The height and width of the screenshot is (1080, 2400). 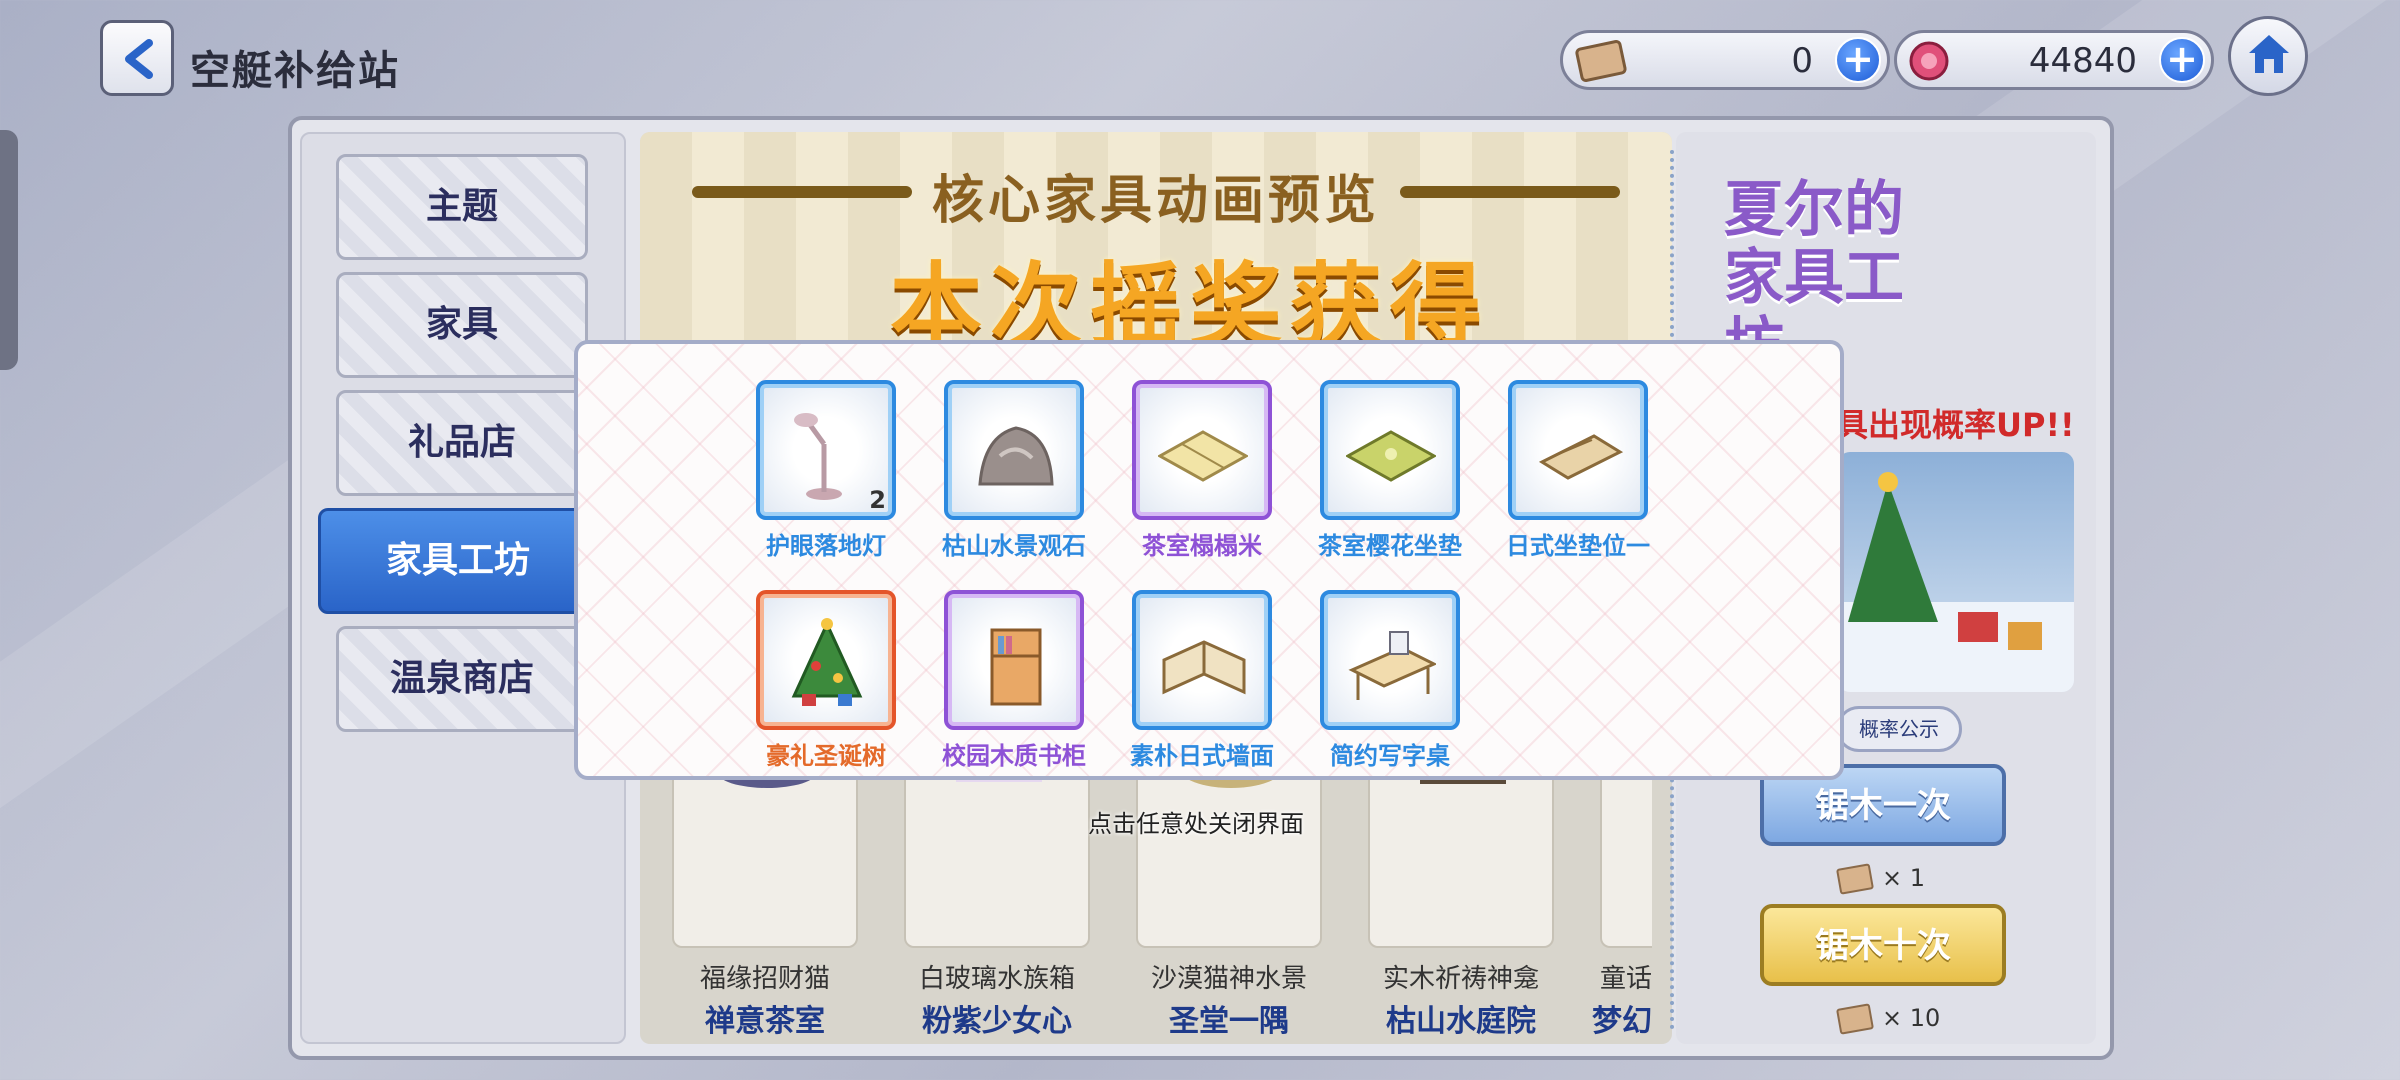 What do you see at coordinates (1858, 60) in the screenshot?
I see `add-wood-ticket-button: +` at bounding box center [1858, 60].